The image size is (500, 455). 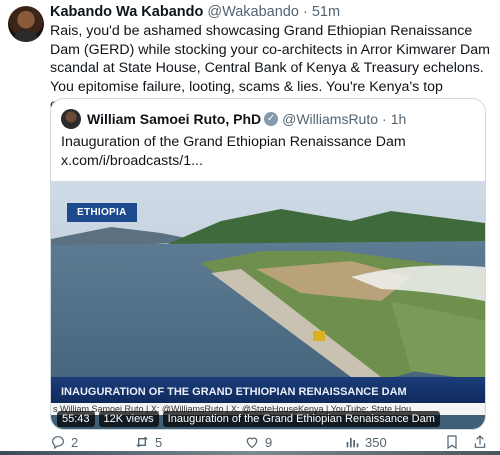 I want to click on author-name: Kabando Wa Kabando, so click(x=126, y=12).